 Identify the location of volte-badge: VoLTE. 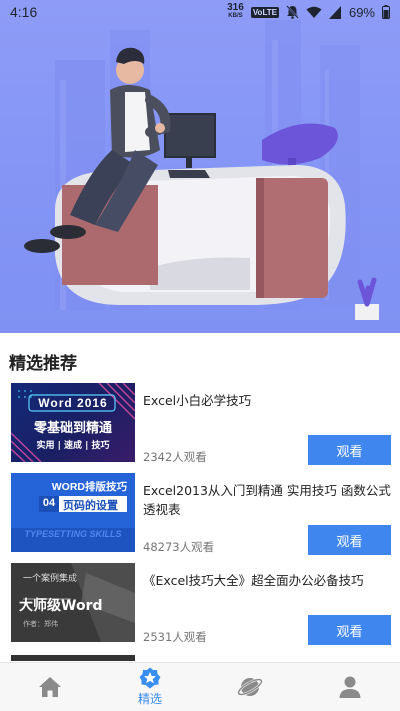
(264, 12).